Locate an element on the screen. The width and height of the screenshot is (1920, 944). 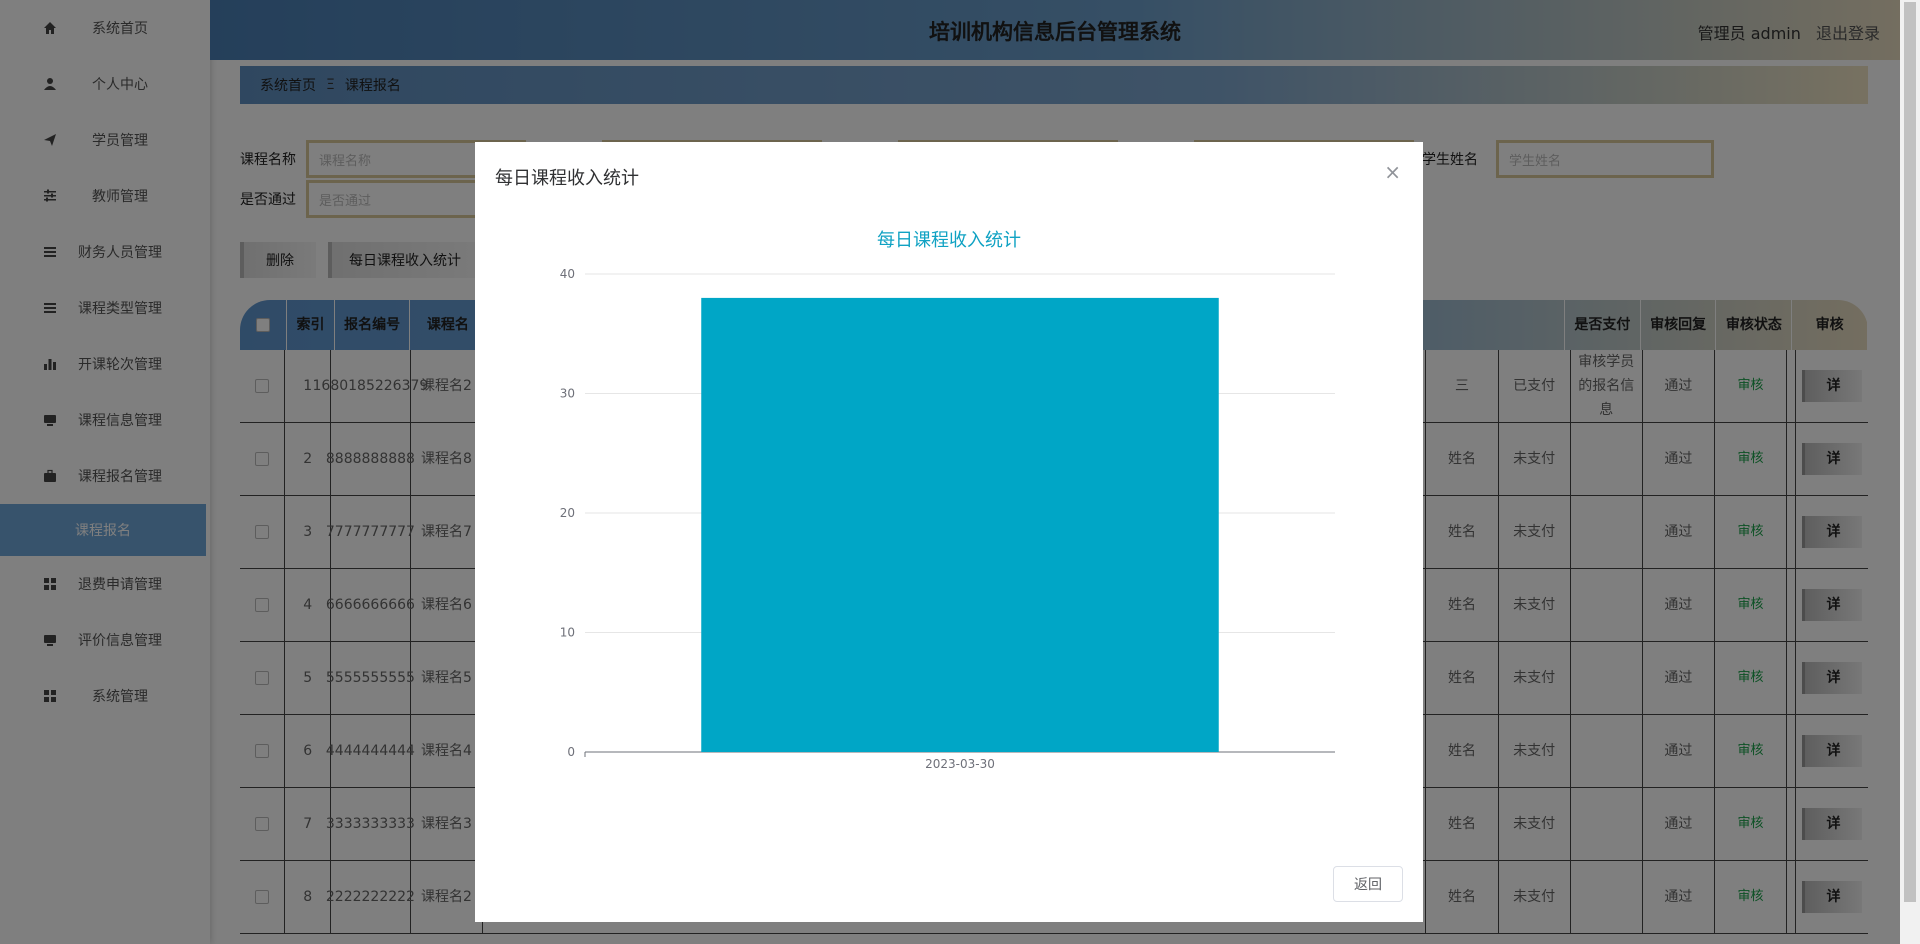
x-tick-label: 2023-03-30 is located at coordinates (960, 764).